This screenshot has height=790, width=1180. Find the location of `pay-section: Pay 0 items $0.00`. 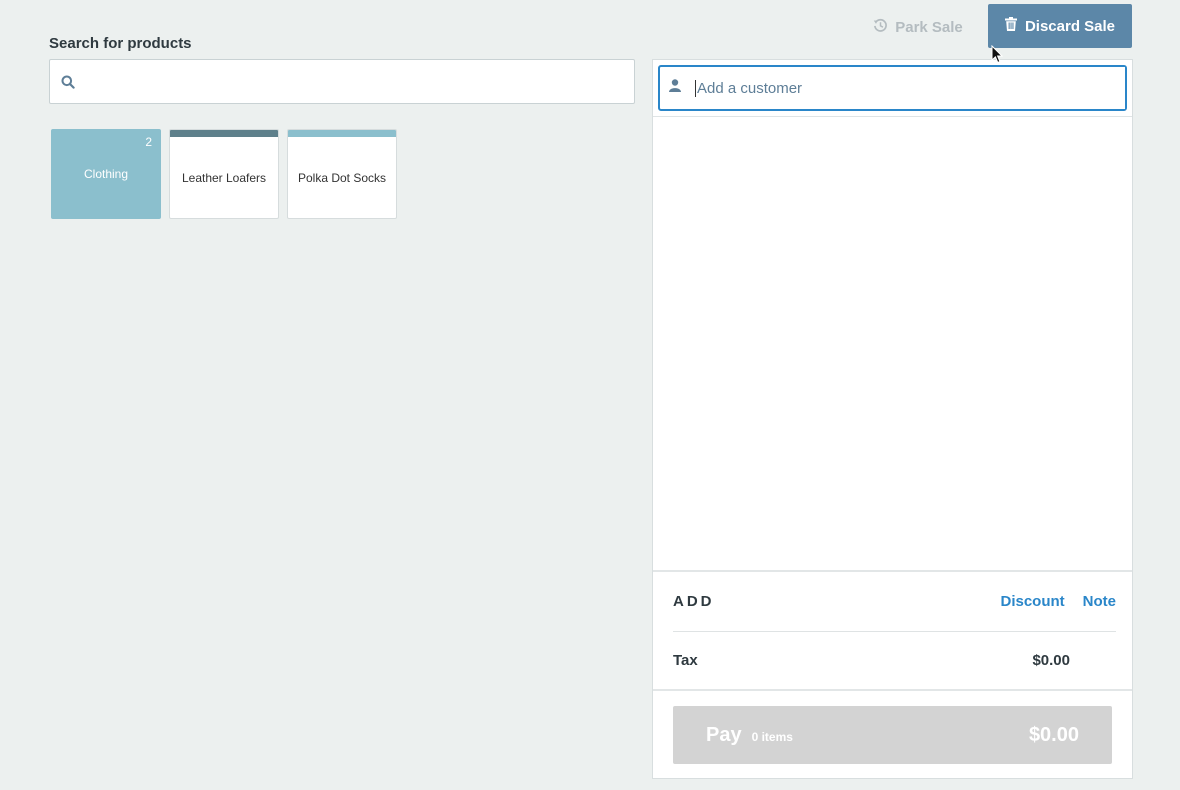

pay-section: Pay 0 items $0.00 is located at coordinates (892, 734).